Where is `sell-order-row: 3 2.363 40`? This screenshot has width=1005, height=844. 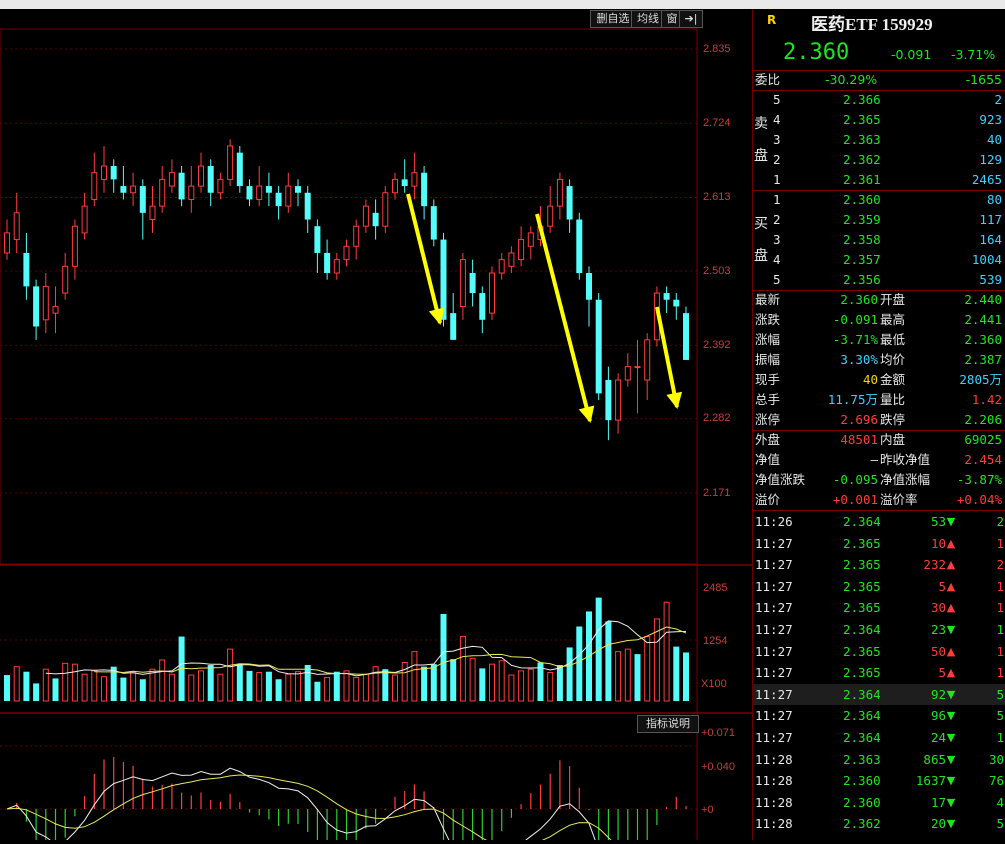 sell-order-row: 3 2.363 40 is located at coordinates (879, 140).